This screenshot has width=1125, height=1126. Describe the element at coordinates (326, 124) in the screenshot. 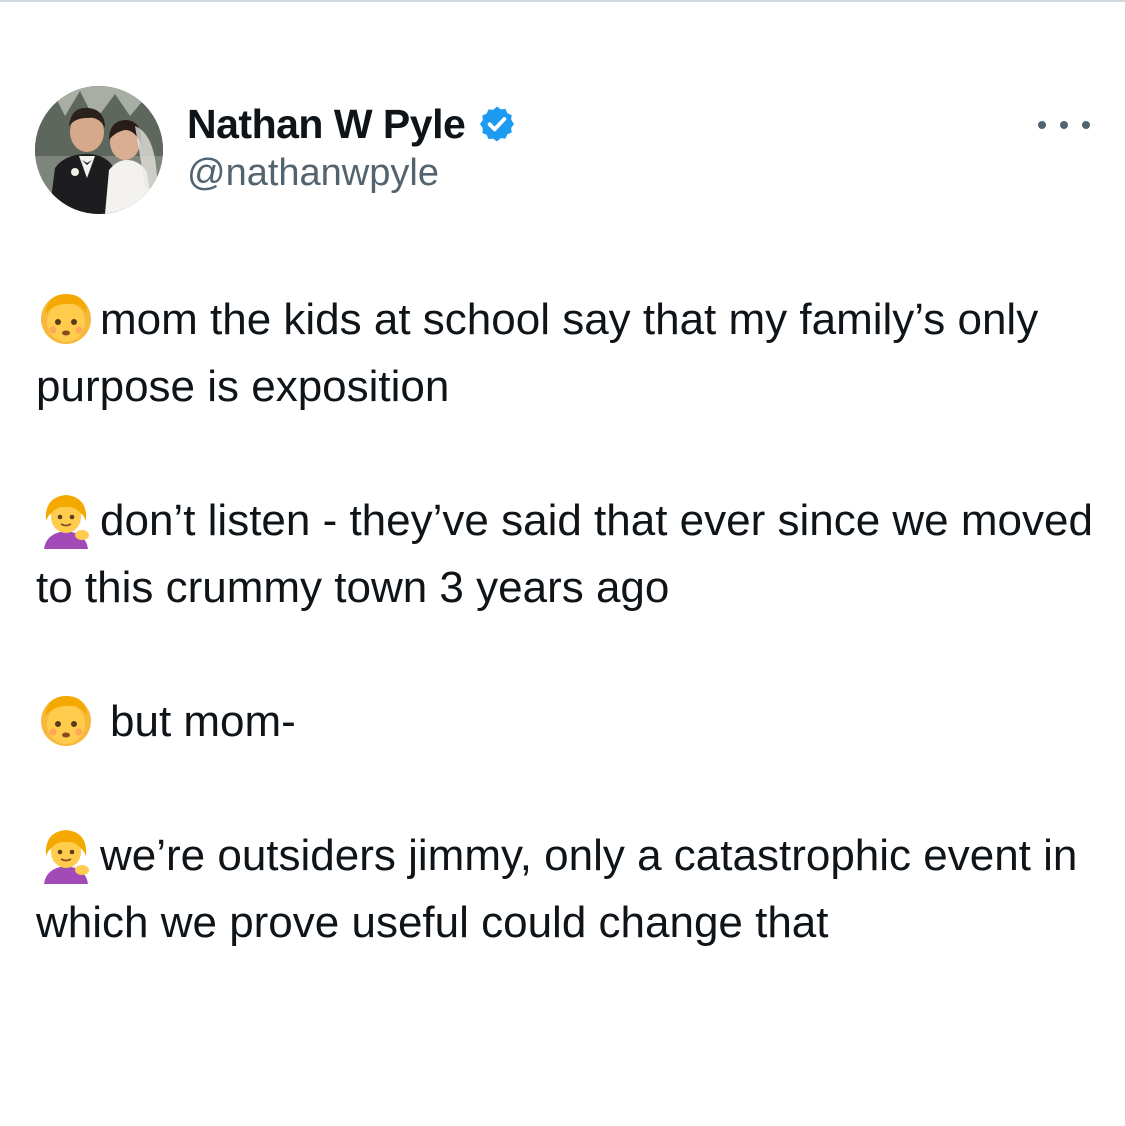

I see `author-display-name: Nathan W Pyle` at that location.